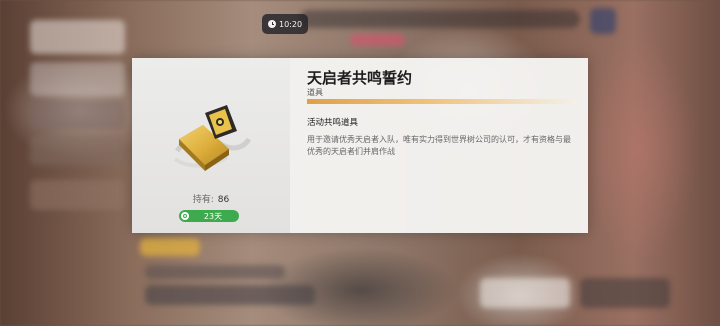  Describe the element at coordinates (185, 216) in the screenshot. I see `timer-icon` at that location.